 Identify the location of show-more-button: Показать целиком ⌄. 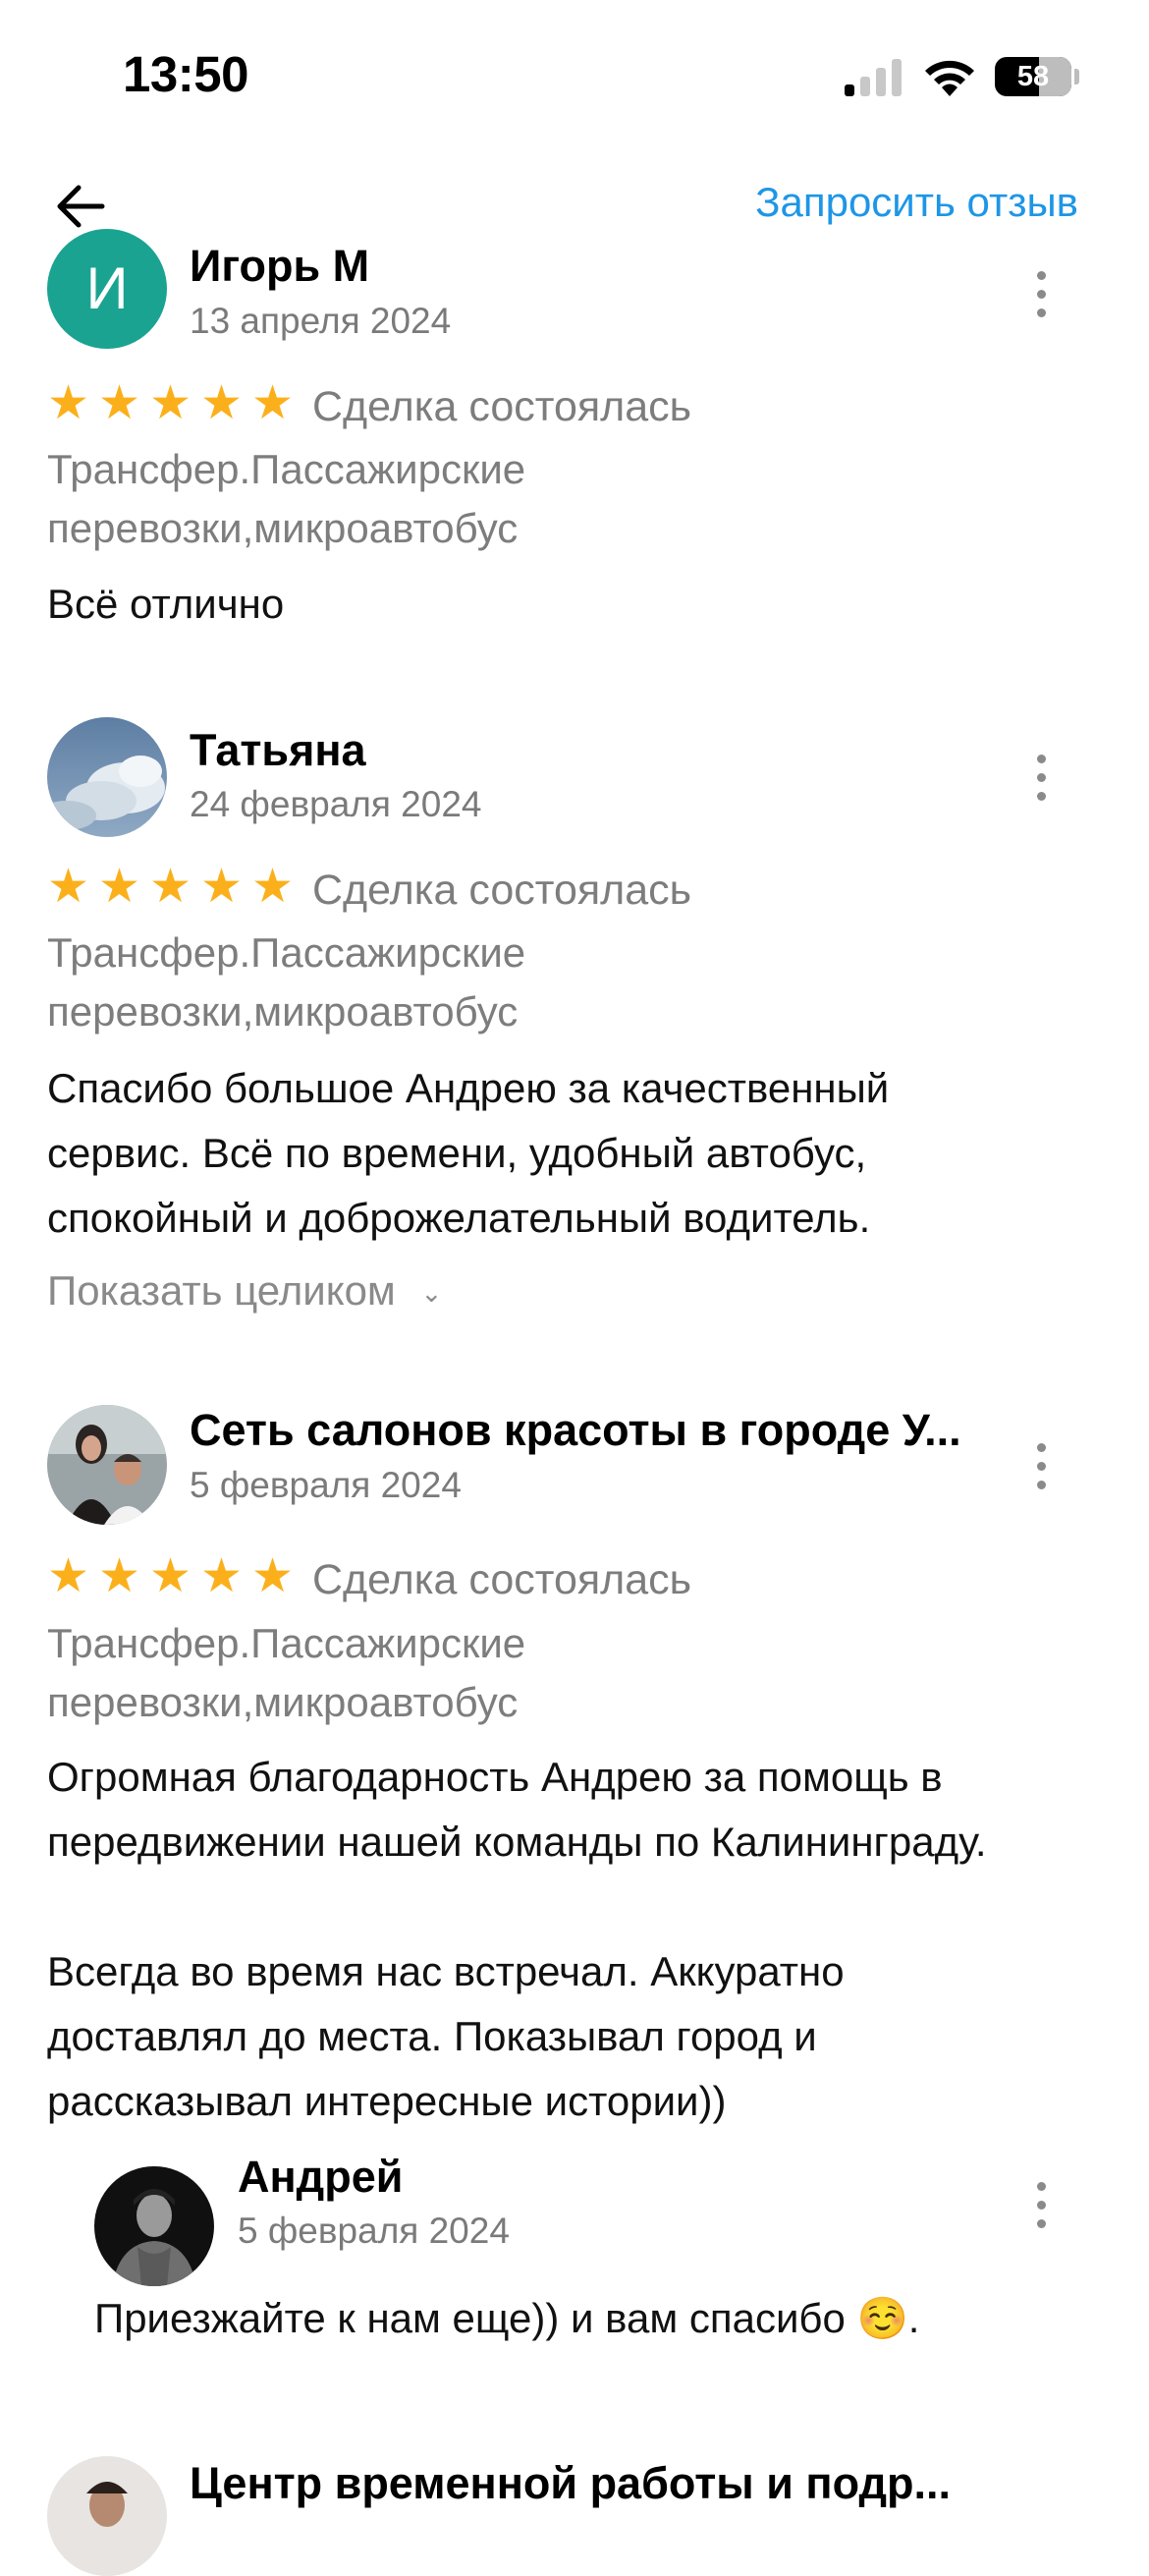
(244, 1291).